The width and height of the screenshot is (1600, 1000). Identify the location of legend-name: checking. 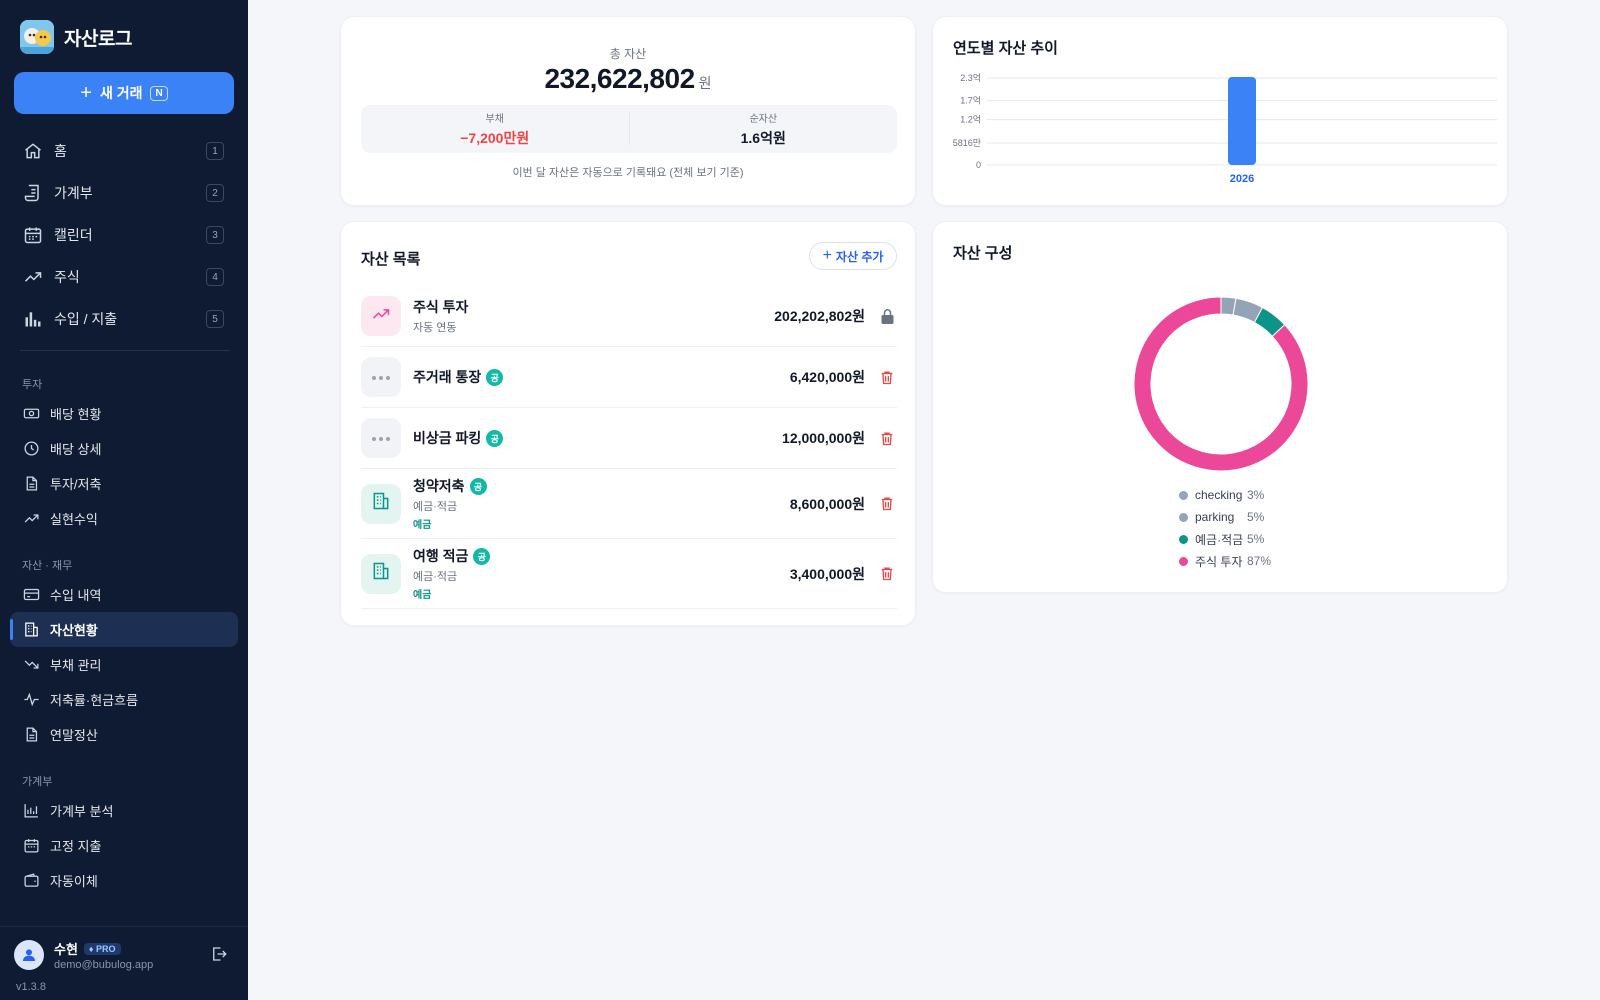
(1219, 495).